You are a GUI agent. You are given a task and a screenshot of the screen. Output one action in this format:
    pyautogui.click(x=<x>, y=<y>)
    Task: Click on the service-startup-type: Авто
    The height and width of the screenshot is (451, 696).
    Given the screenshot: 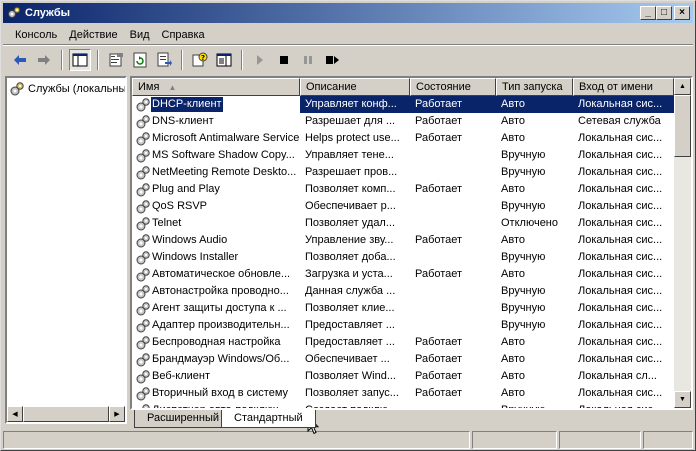 What is the action you would take?
    pyautogui.click(x=513, y=240)
    